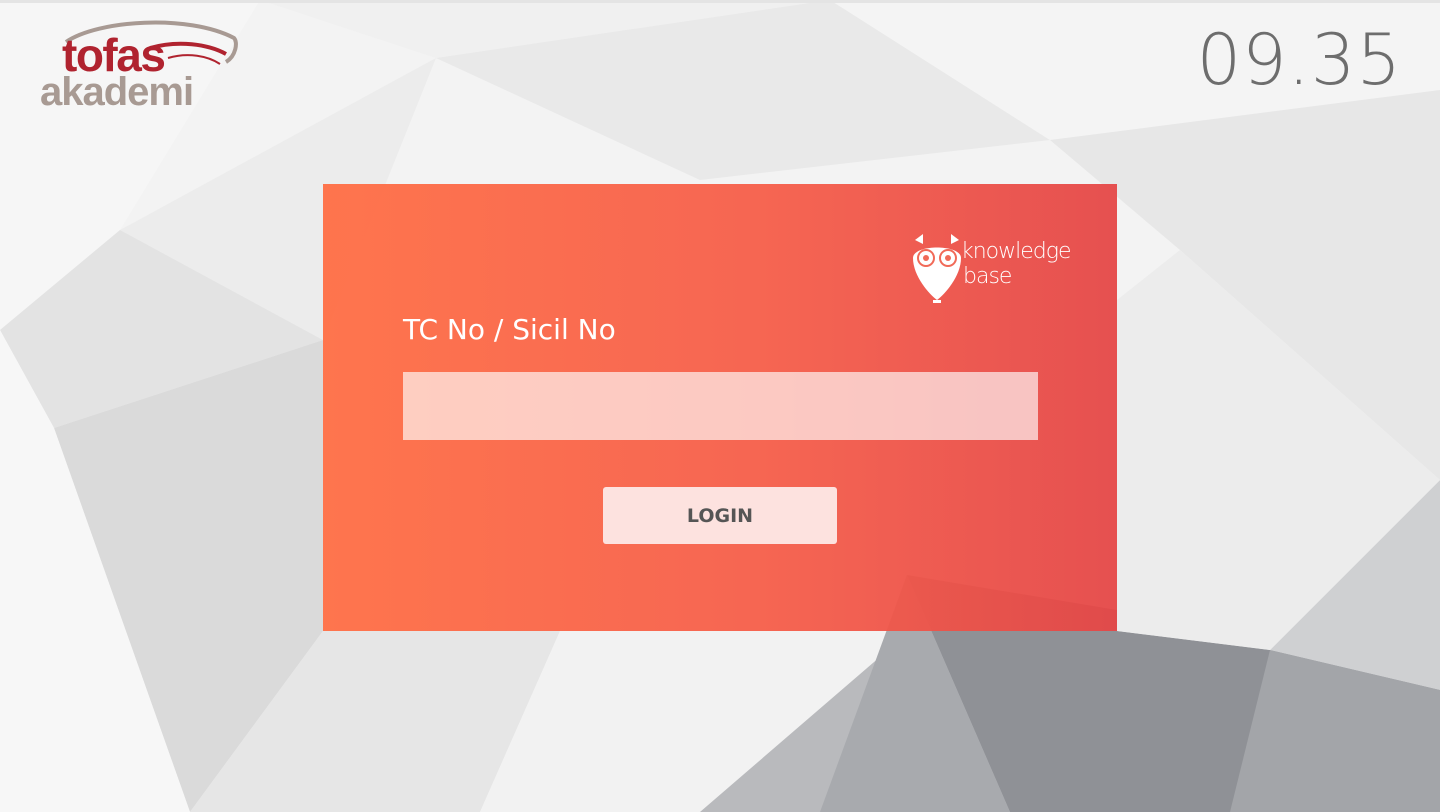  Describe the element at coordinates (720, 1) in the screenshot. I see `top-strip` at that location.